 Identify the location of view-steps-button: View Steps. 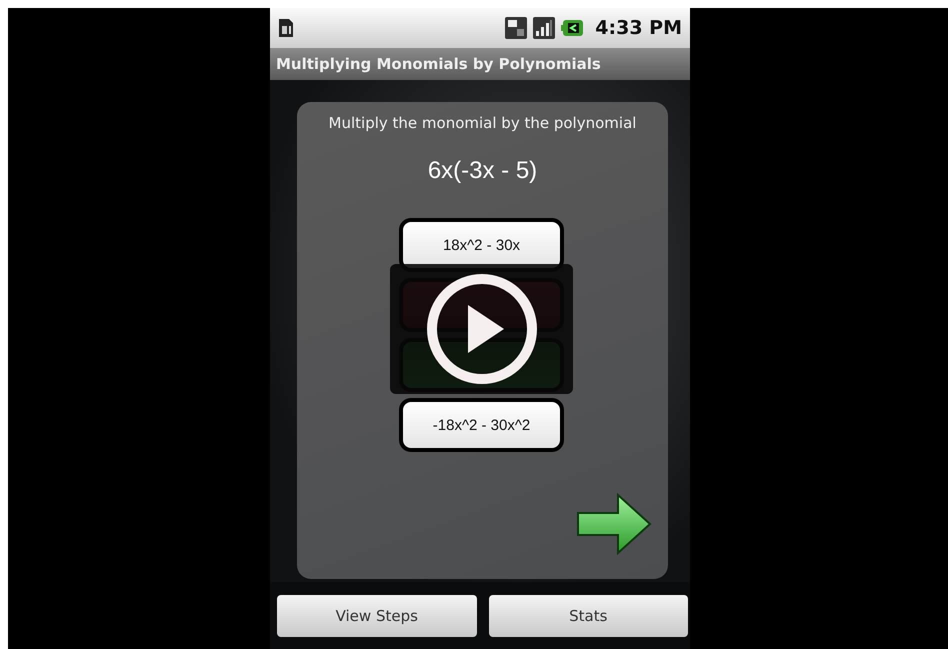
(376, 616).